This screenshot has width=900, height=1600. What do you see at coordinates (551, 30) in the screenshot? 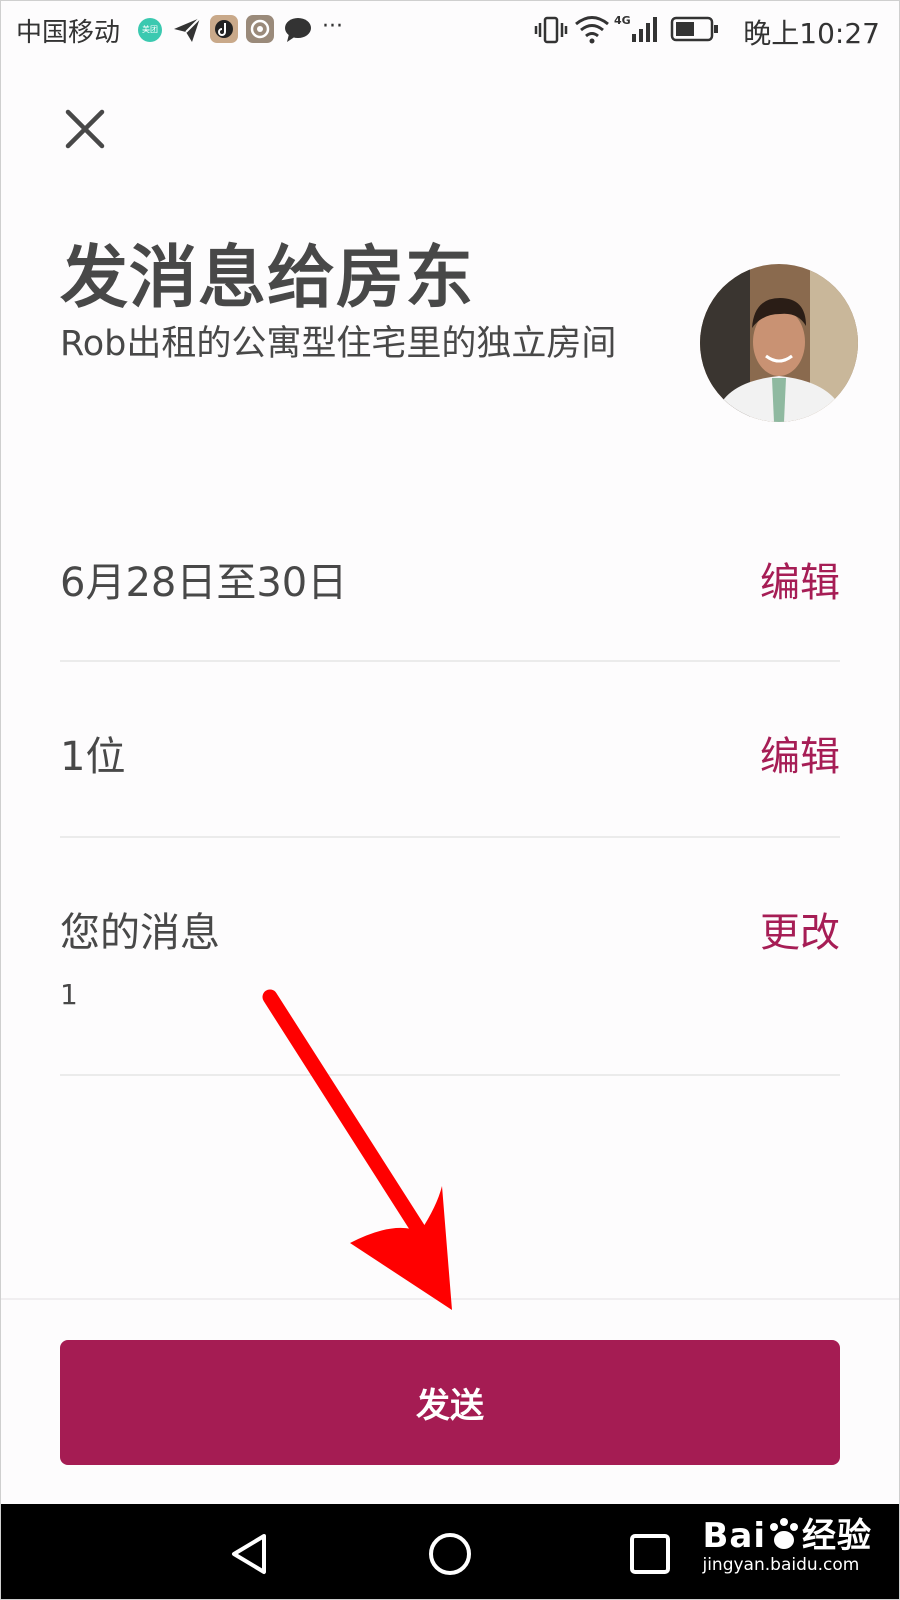
I see `vibrate-icon` at bounding box center [551, 30].